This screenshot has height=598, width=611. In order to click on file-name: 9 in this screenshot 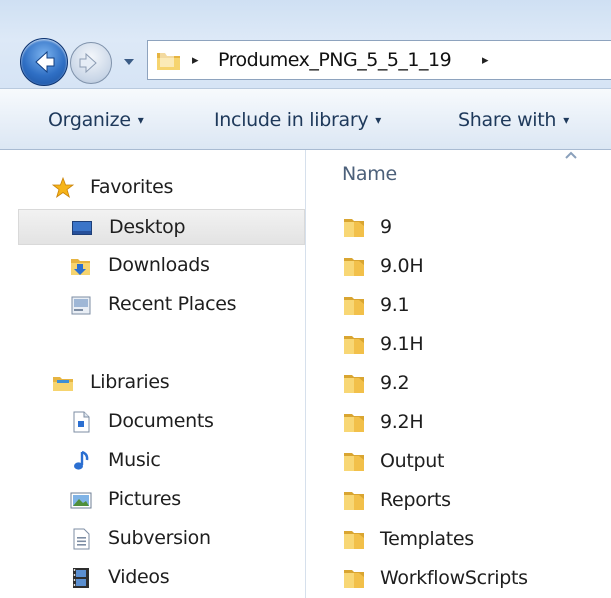, I will do `click(386, 227)`.